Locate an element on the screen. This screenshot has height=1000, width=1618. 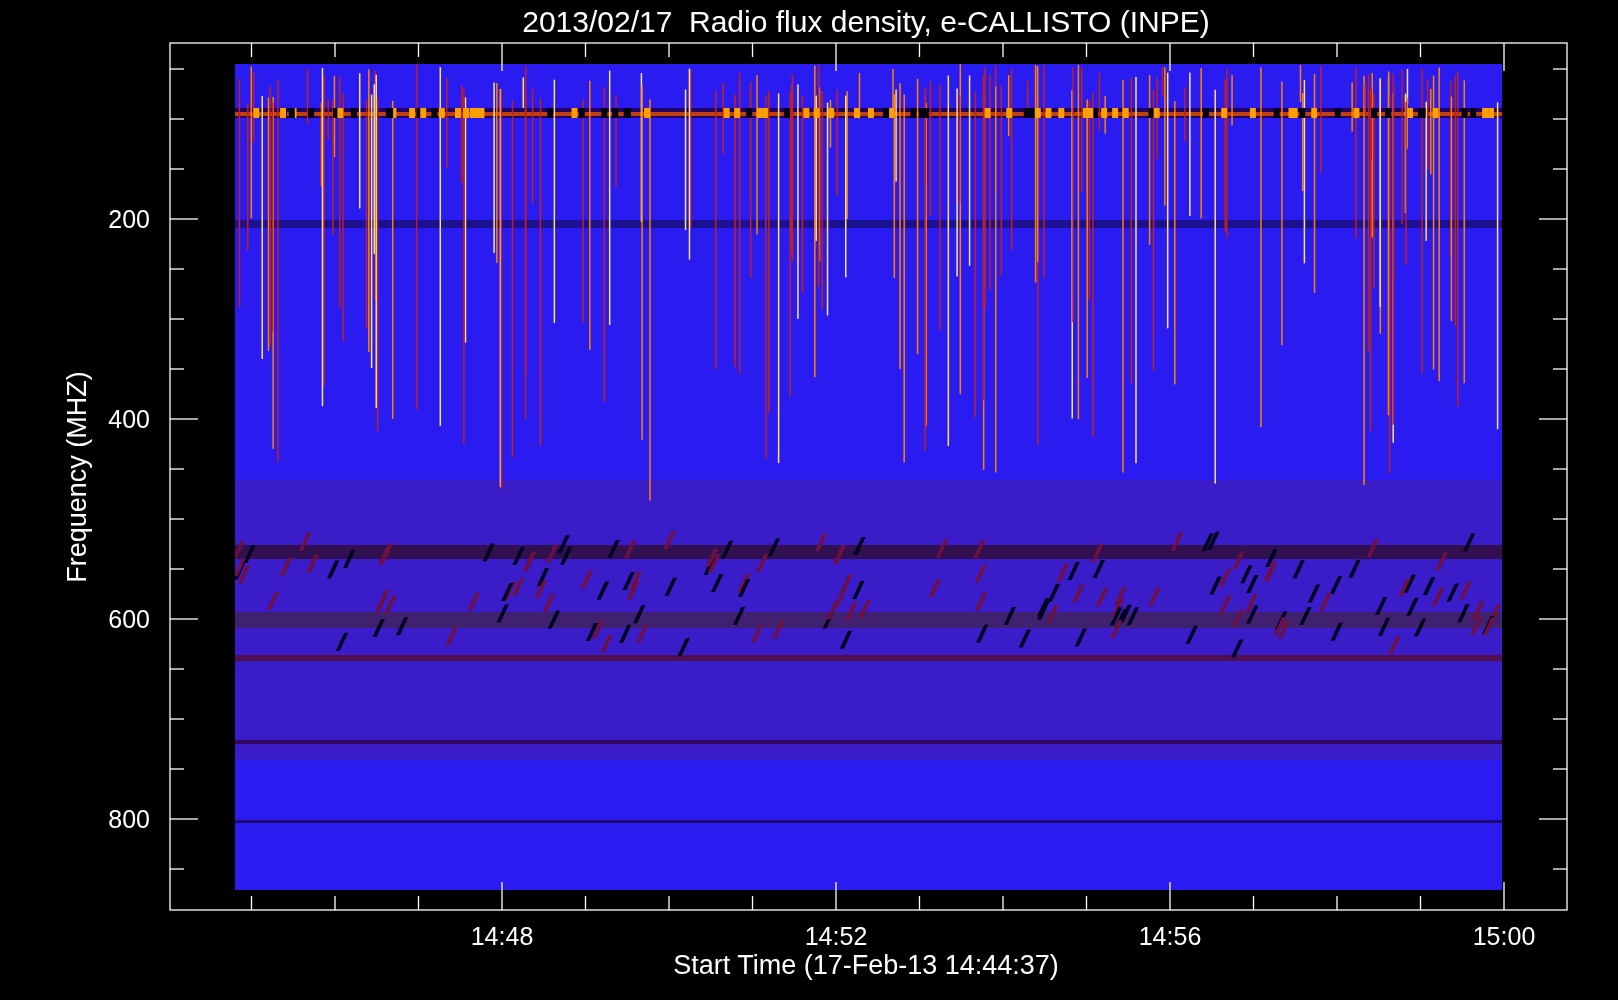
plot-title: 2013/02/17 Radio flux density, e-CALLISTO (INPE) is located at coordinates (866, 21).